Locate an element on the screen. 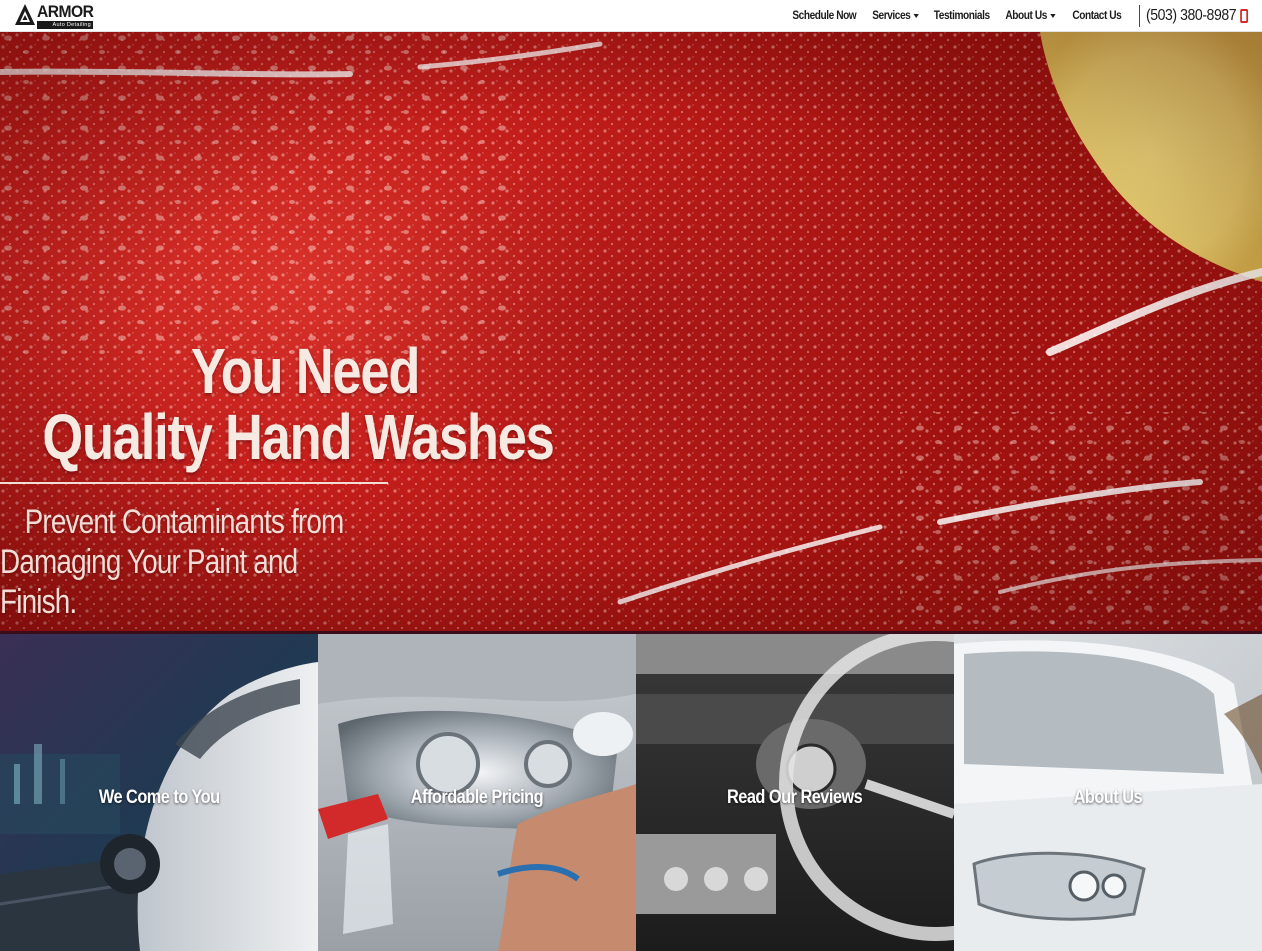  tile-label: We Come to You is located at coordinates (159, 797).